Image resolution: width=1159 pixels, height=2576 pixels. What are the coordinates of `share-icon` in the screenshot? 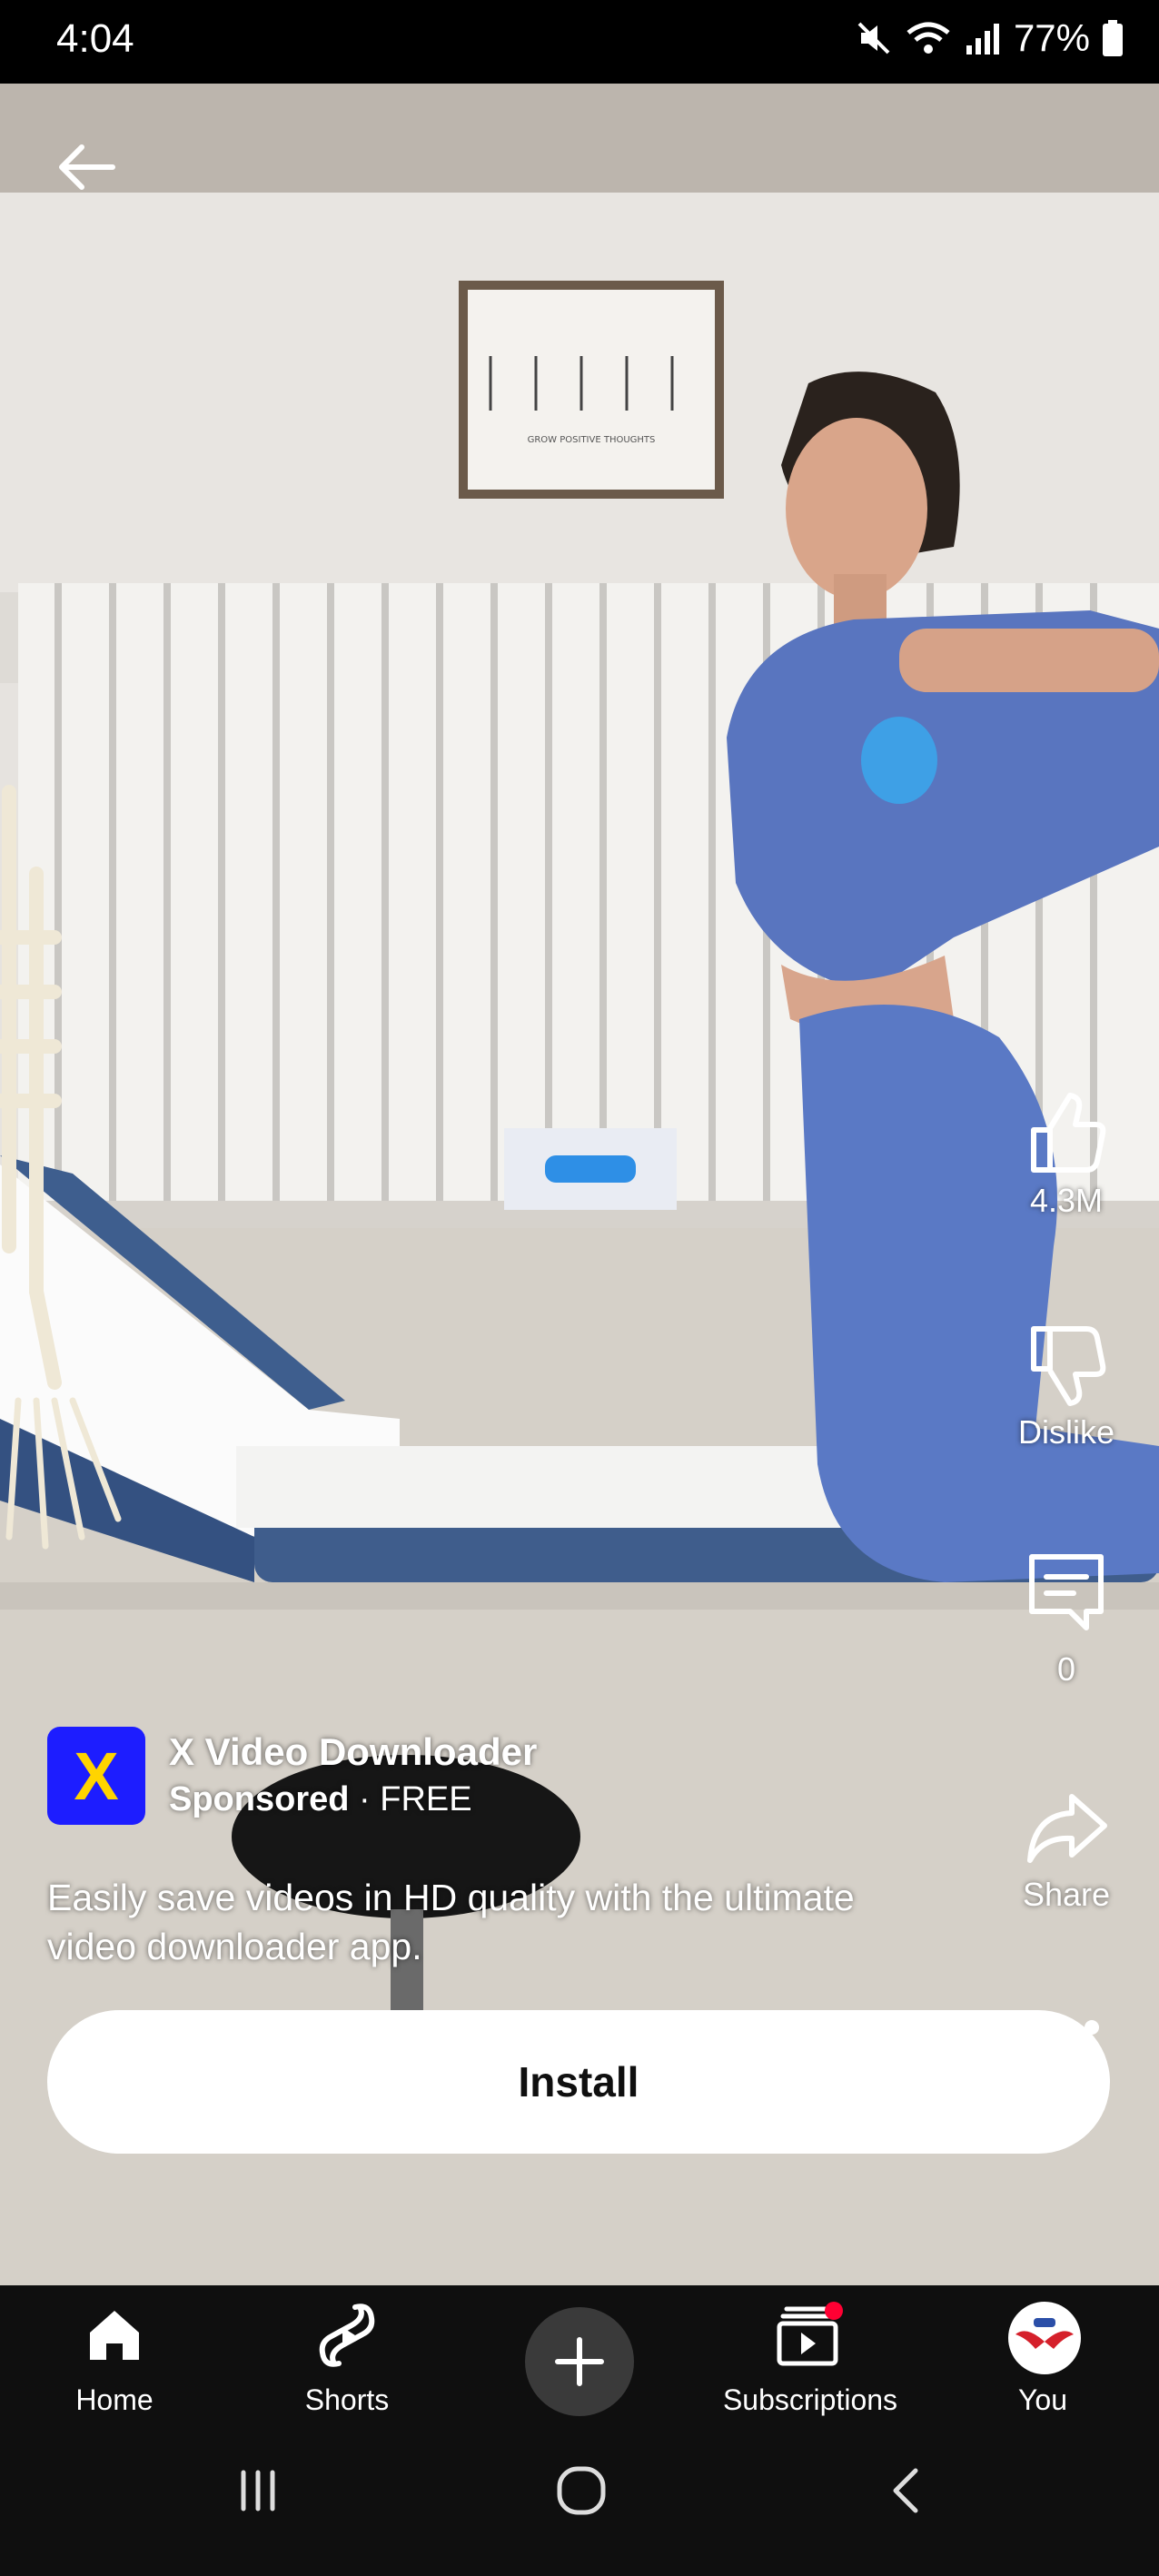 It's located at (1067, 1828).